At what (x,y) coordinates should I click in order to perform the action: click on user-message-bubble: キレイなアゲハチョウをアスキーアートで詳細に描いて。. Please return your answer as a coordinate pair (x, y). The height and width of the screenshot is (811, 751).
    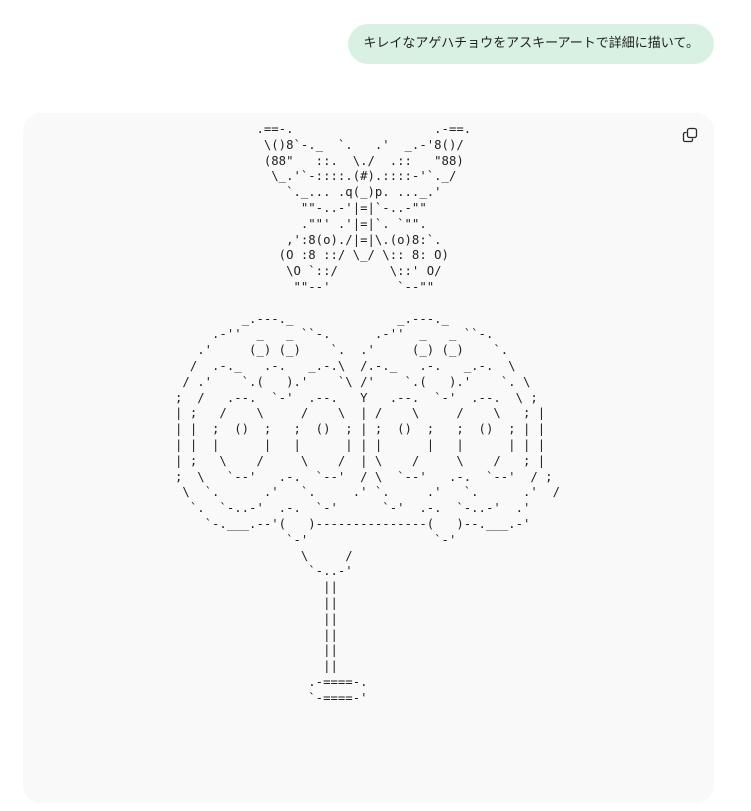
    Looking at the image, I should click on (531, 44).